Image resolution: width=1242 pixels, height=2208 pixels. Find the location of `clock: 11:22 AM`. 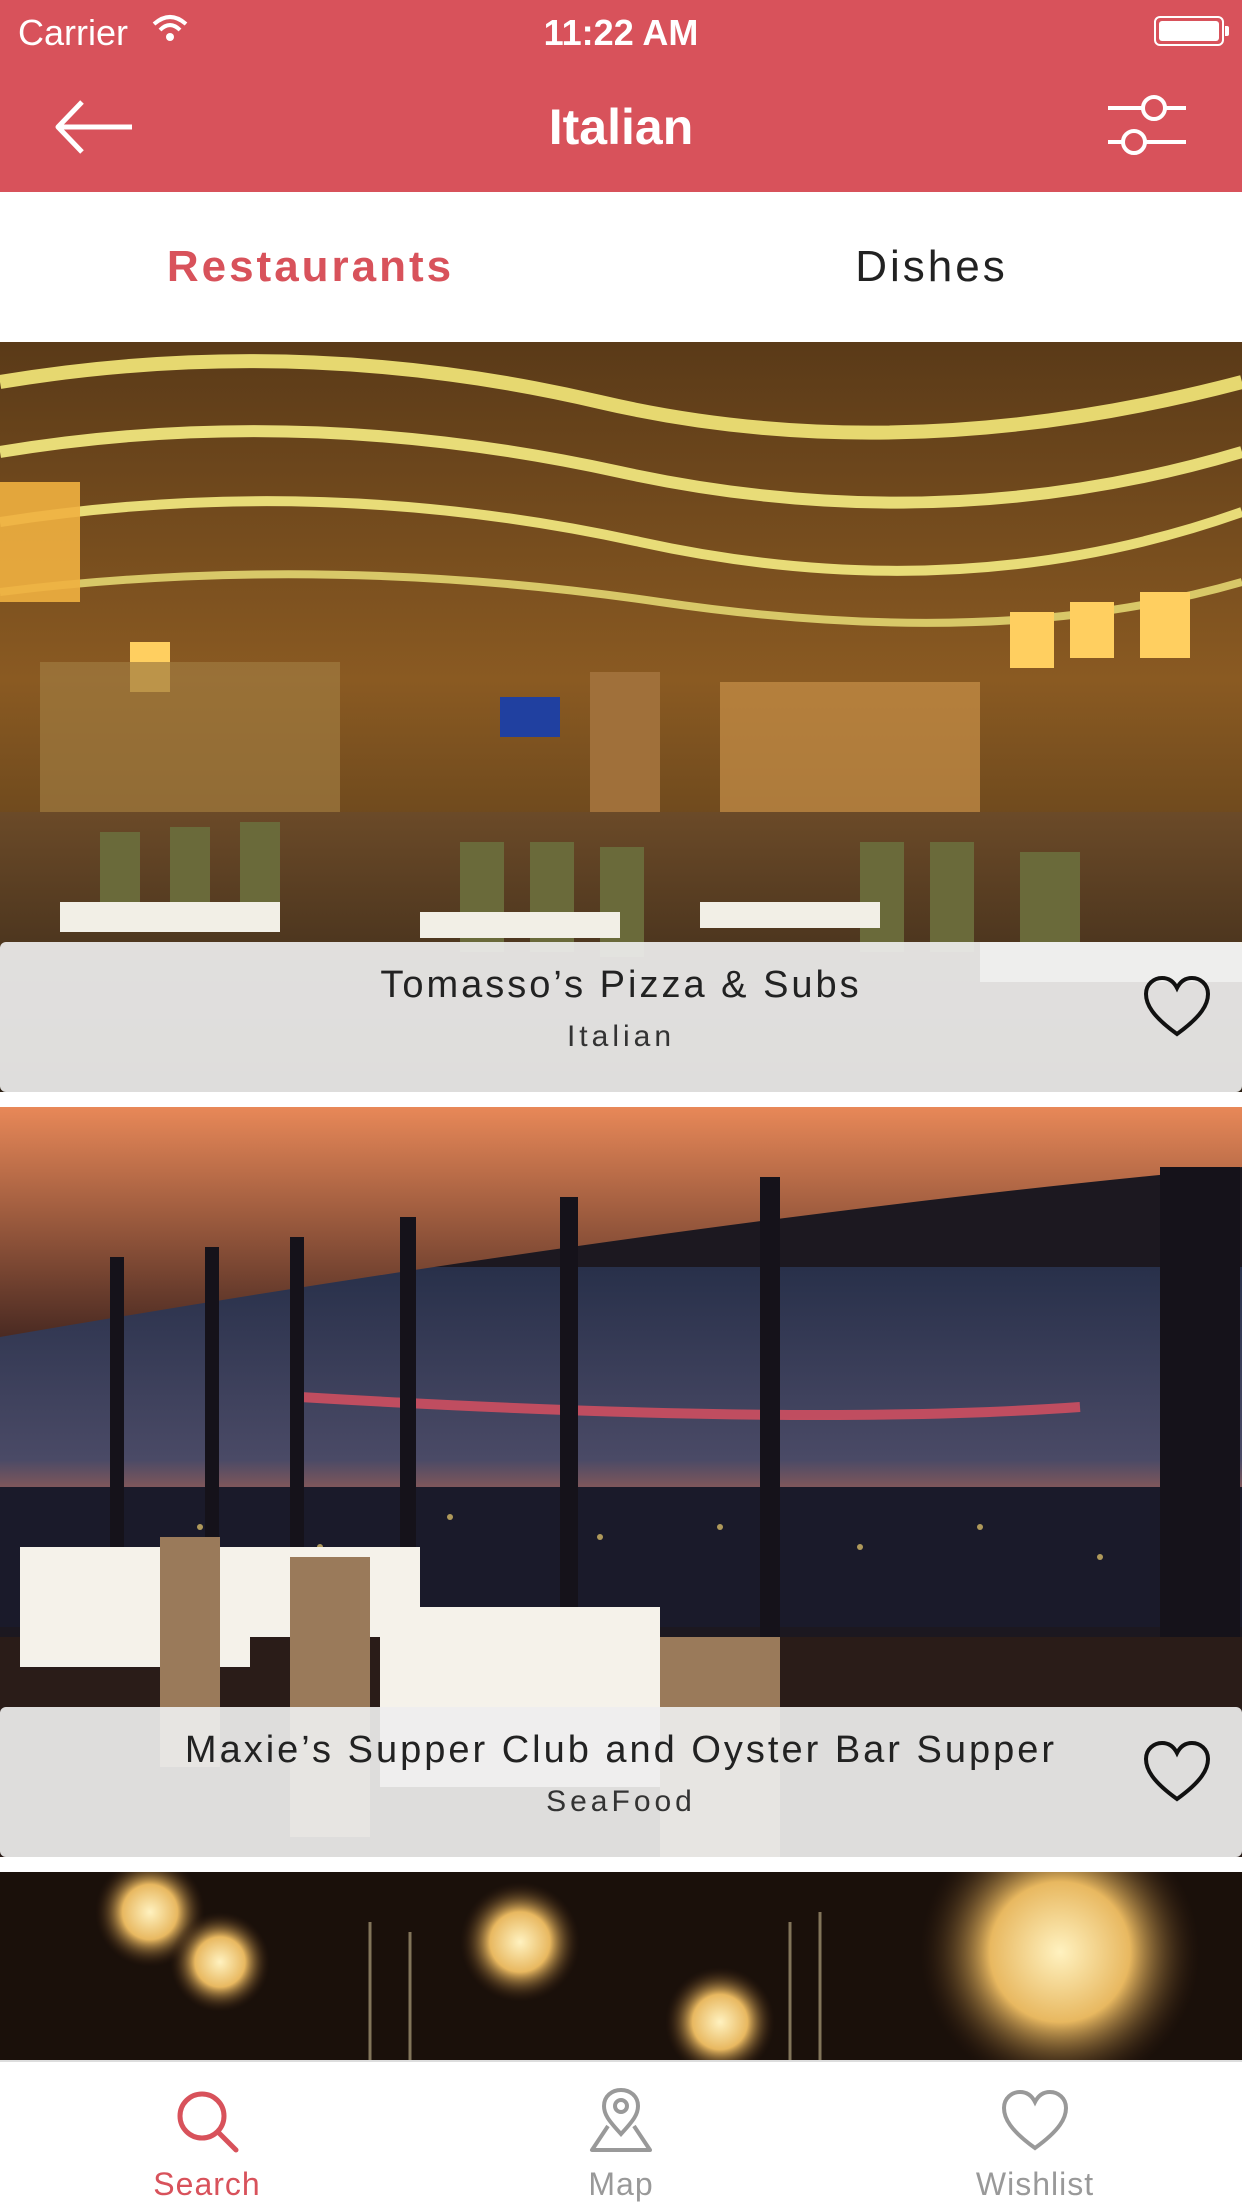

clock: 11:22 AM is located at coordinates (621, 32).